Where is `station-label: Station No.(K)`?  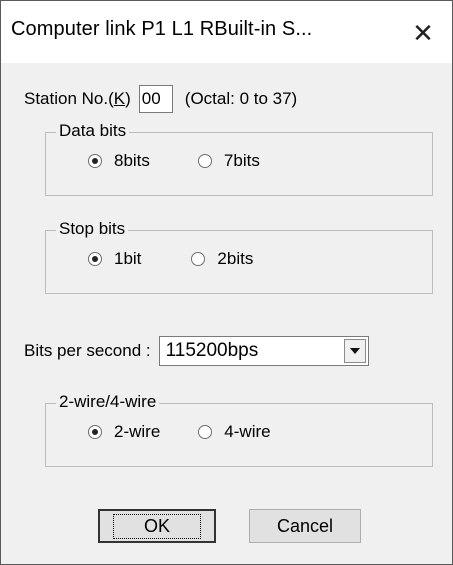
station-label: Station No.(K) is located at coordinates (77, 98).